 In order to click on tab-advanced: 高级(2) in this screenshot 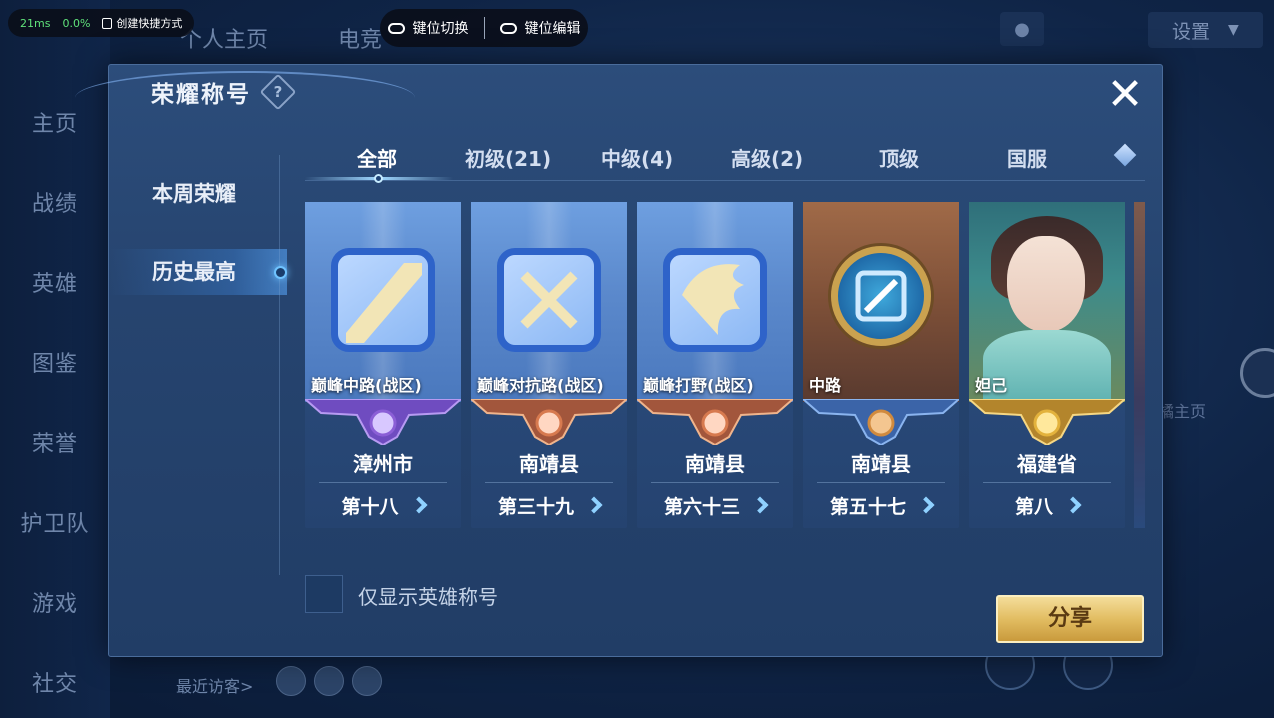, I will do `click(767, 157)`.